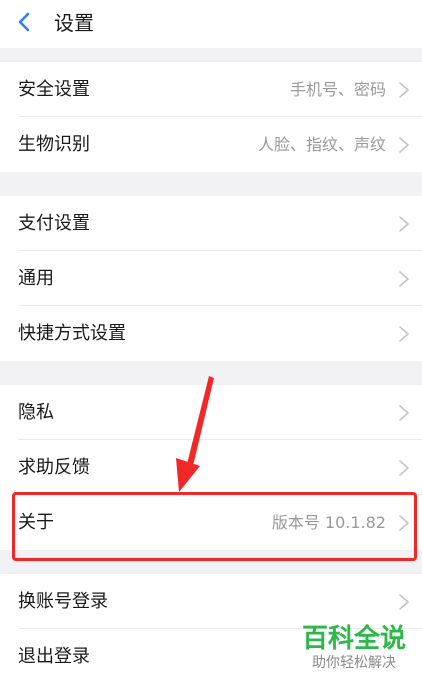 The image size is (422, 684). What do you see at coordinates (353, 639) in the screenshot?
I see `watermark-title: 百科全说` at bounding box center [353, 639].